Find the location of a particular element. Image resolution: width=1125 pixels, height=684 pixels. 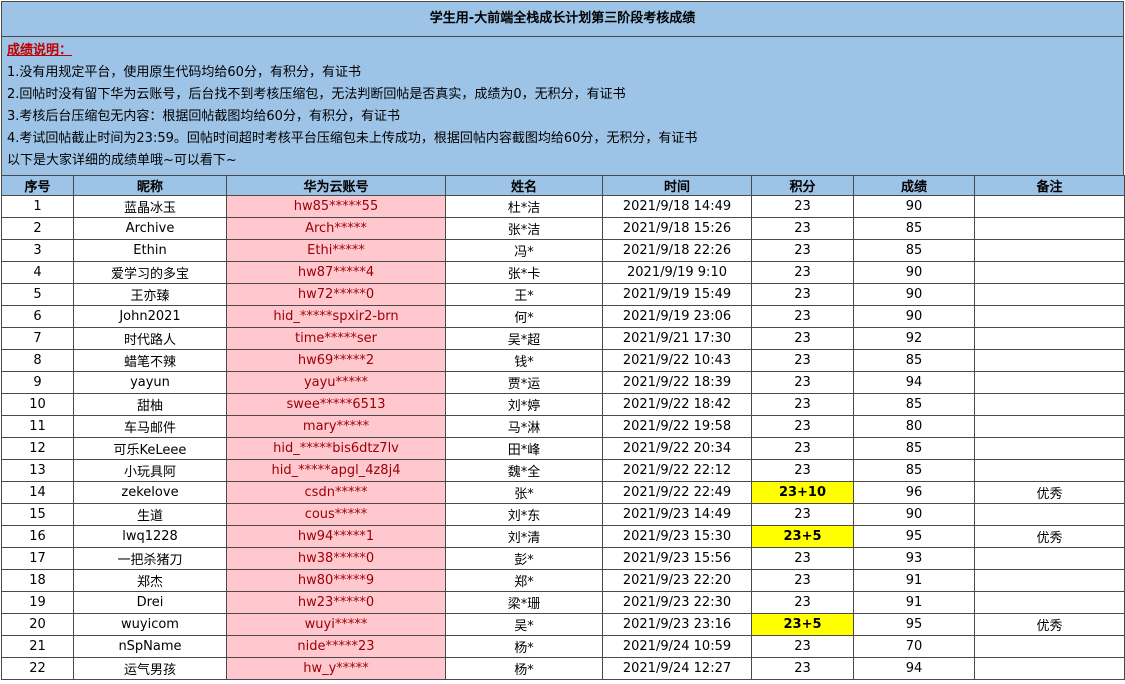

cell-account: hw38*****0 is located at coordinates (336, 558).